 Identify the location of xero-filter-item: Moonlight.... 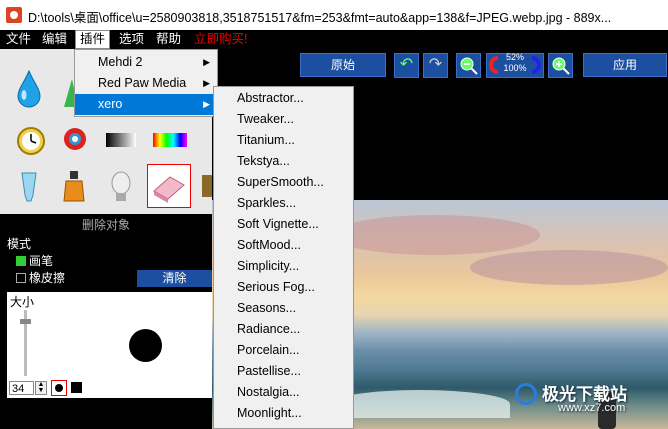
(283, 413).